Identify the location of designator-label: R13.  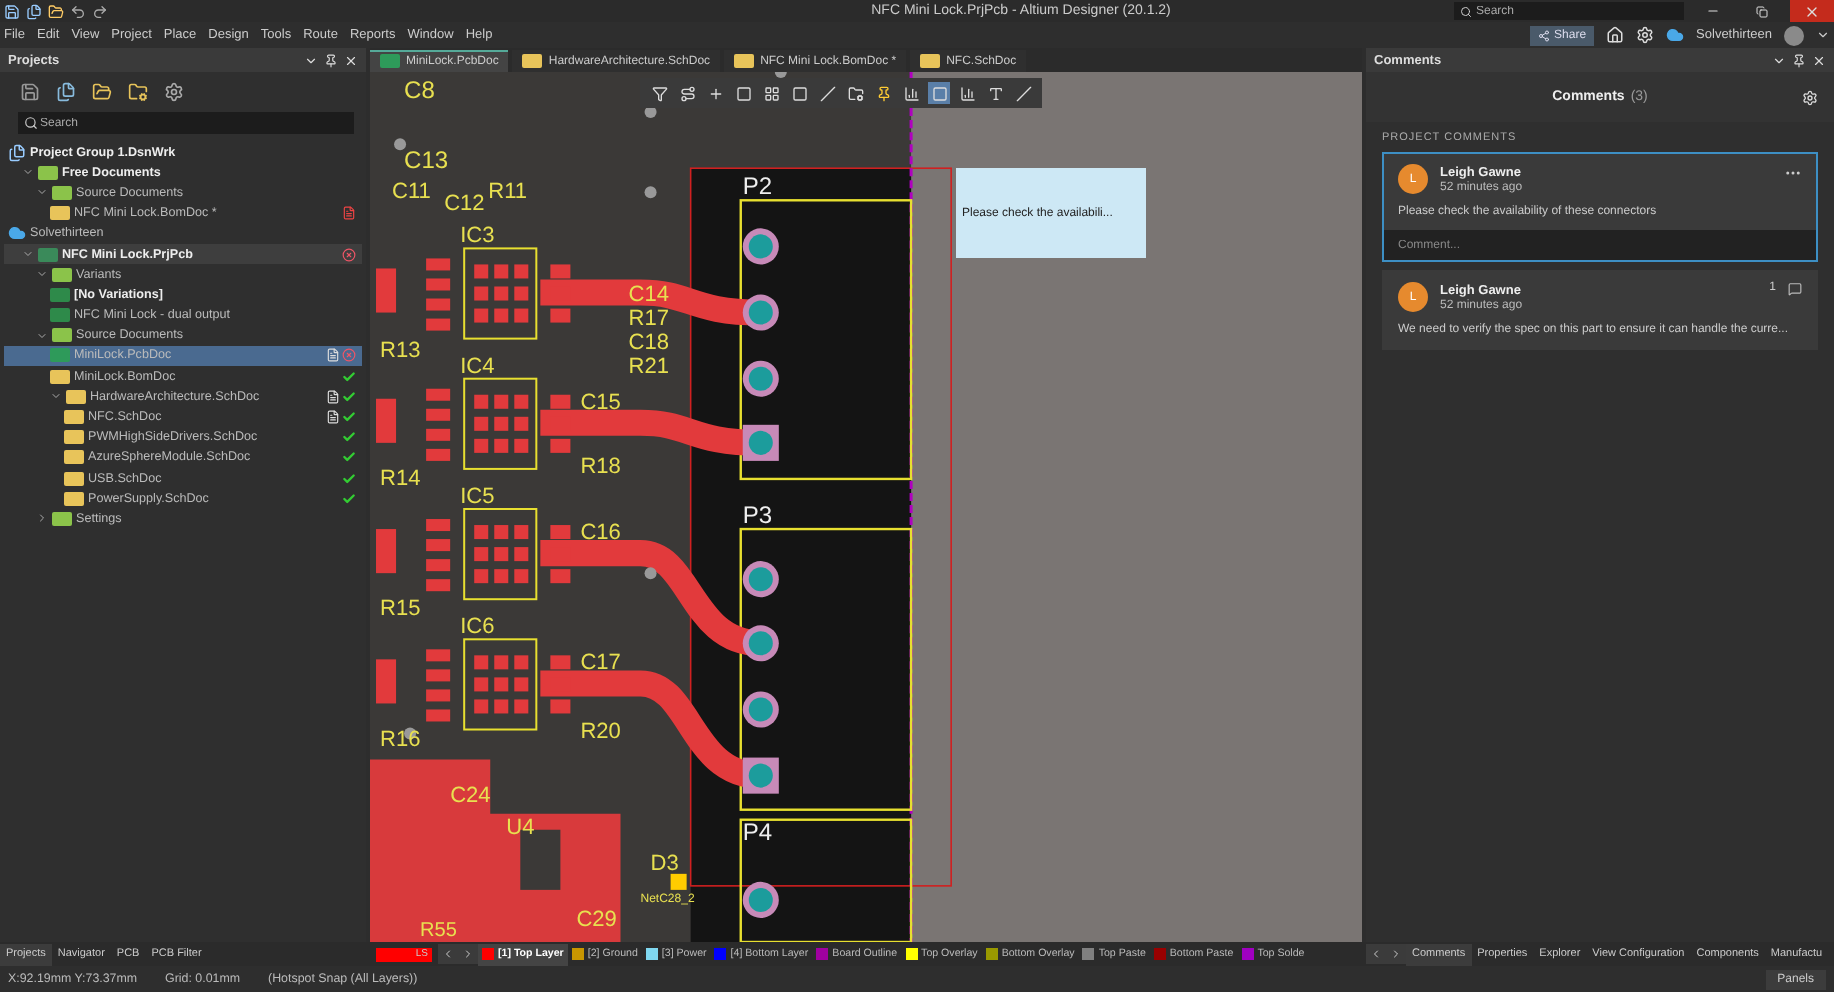
(400, 350).